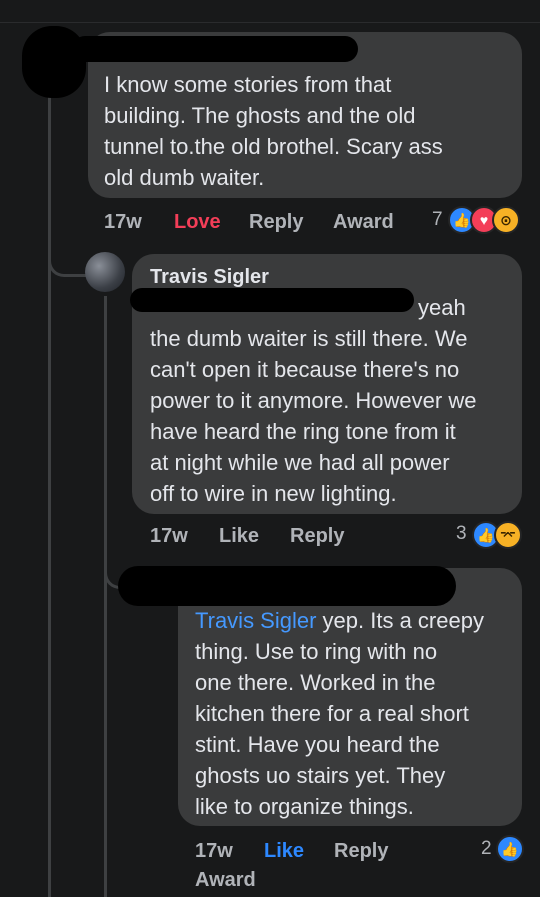  I want to click on comment-line: at night while we had all power, so click(300, 462).